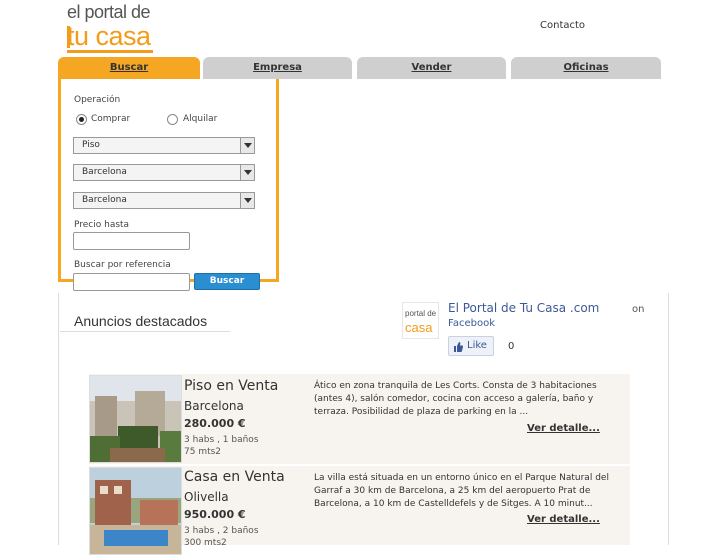 Image resolution: width=727 pixels, height=555 pixels. What do you see at coordinates (91, 145) in the screenshot?
I see `property-type-value: Piso` at bounding box center [91, 145].